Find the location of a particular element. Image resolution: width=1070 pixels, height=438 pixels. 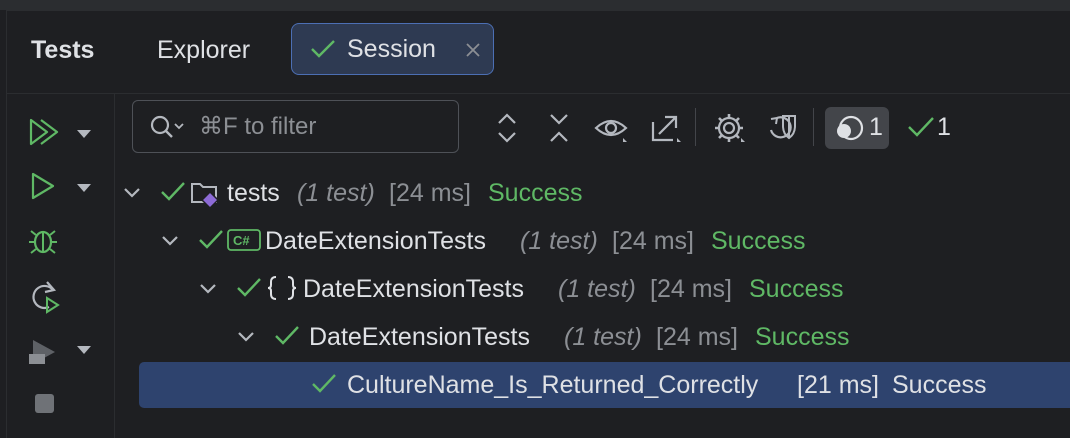

filter-input is located at coordinates (324, 127).